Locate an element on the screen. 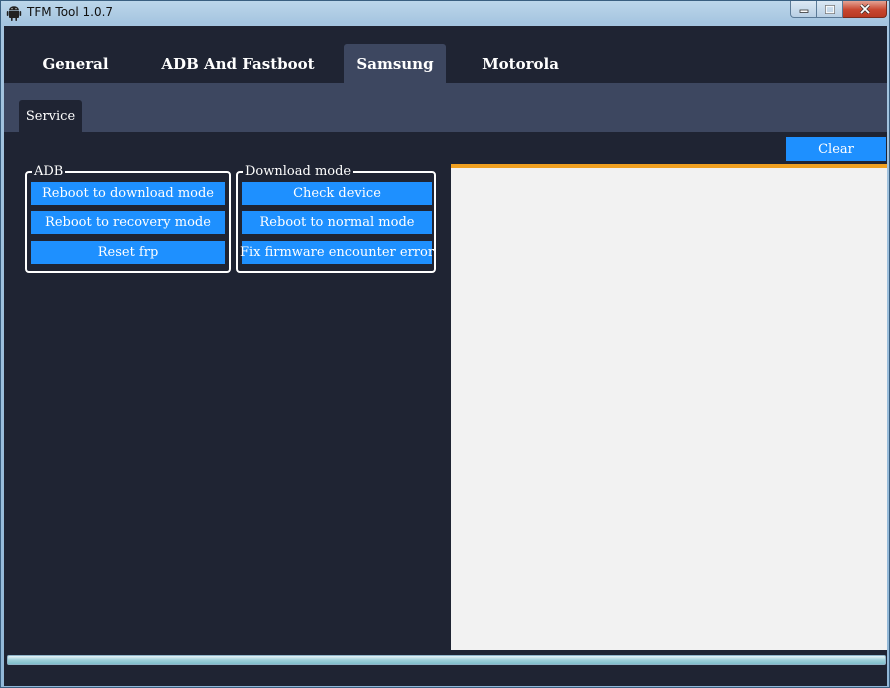  adb-group-label: ADB is located at coordinates (49, 172).